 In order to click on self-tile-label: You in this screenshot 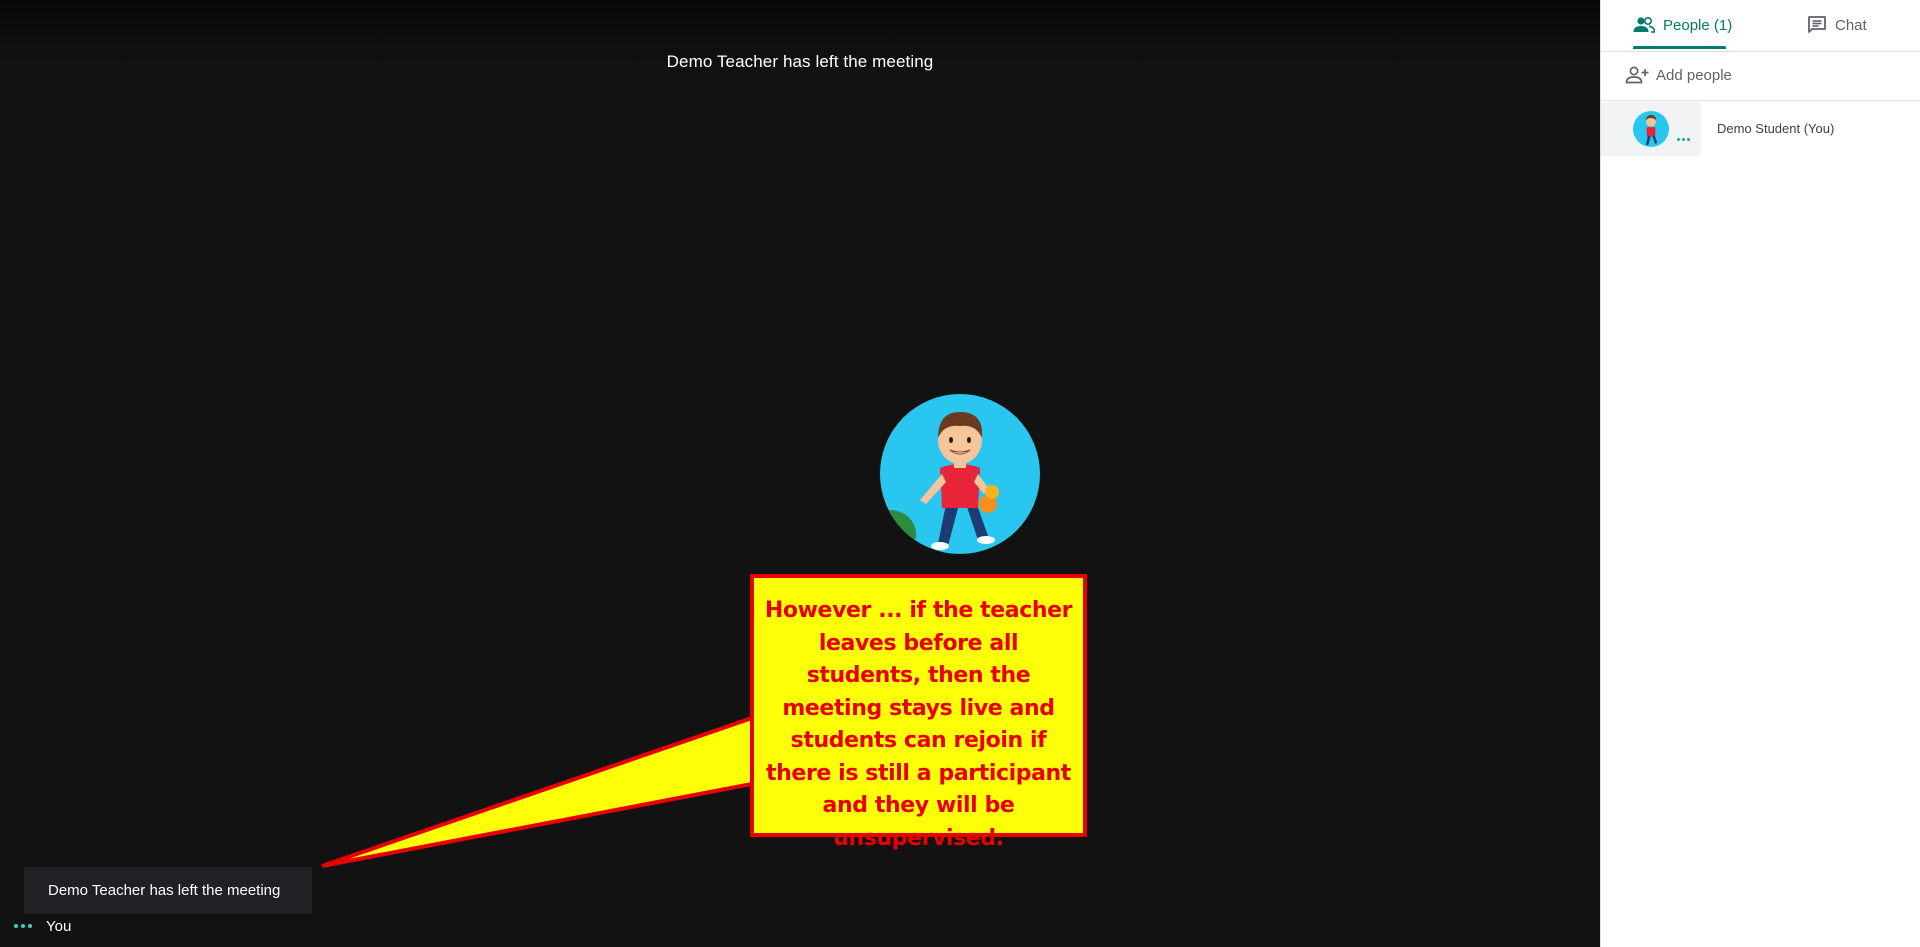, I will do `click(41, 926)`.